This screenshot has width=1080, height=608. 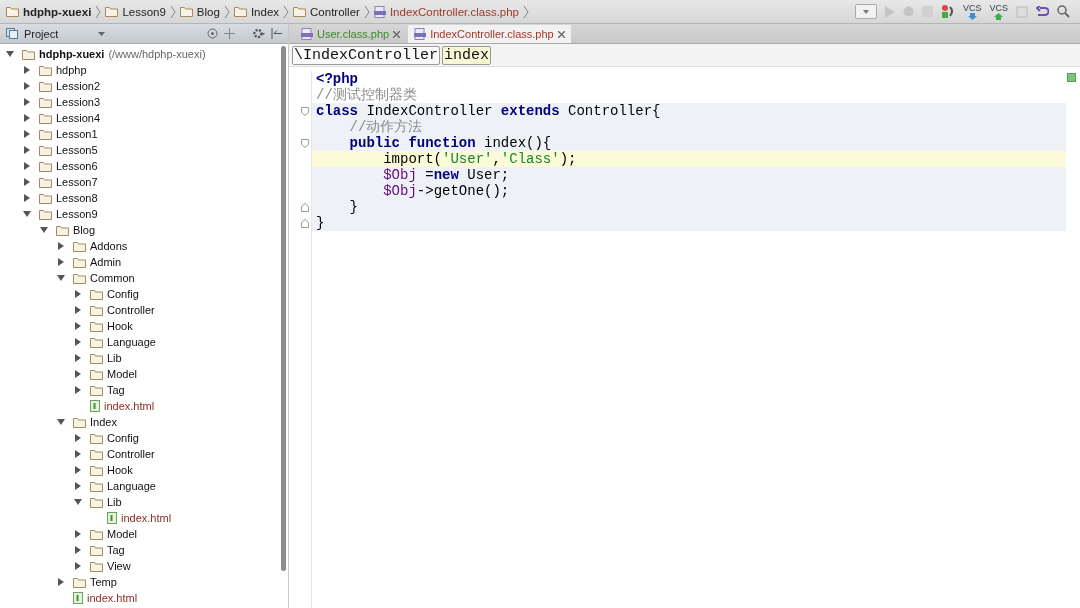 I want to click on tree-item: Lesson8, so click(x=144, y=198).